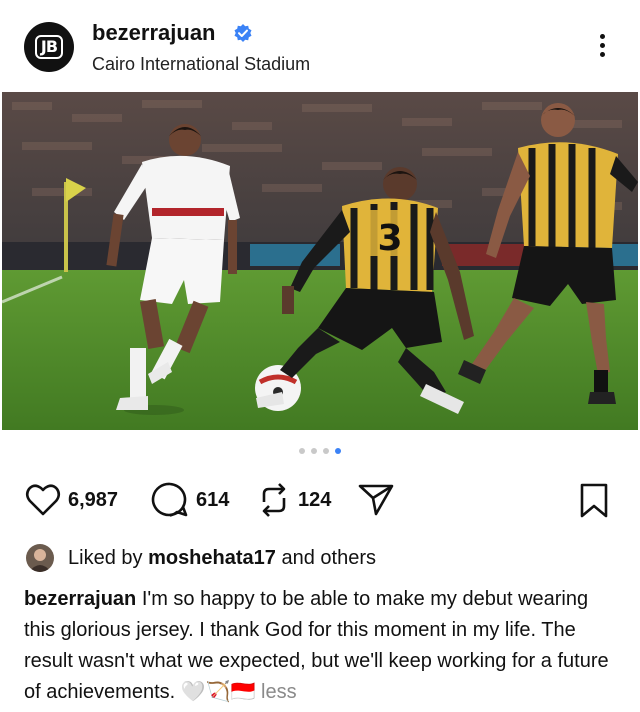  What do you see at coordinates (40, 558) in the screenshot?
I see `liker-avatar` at bounding box center [40, 558].